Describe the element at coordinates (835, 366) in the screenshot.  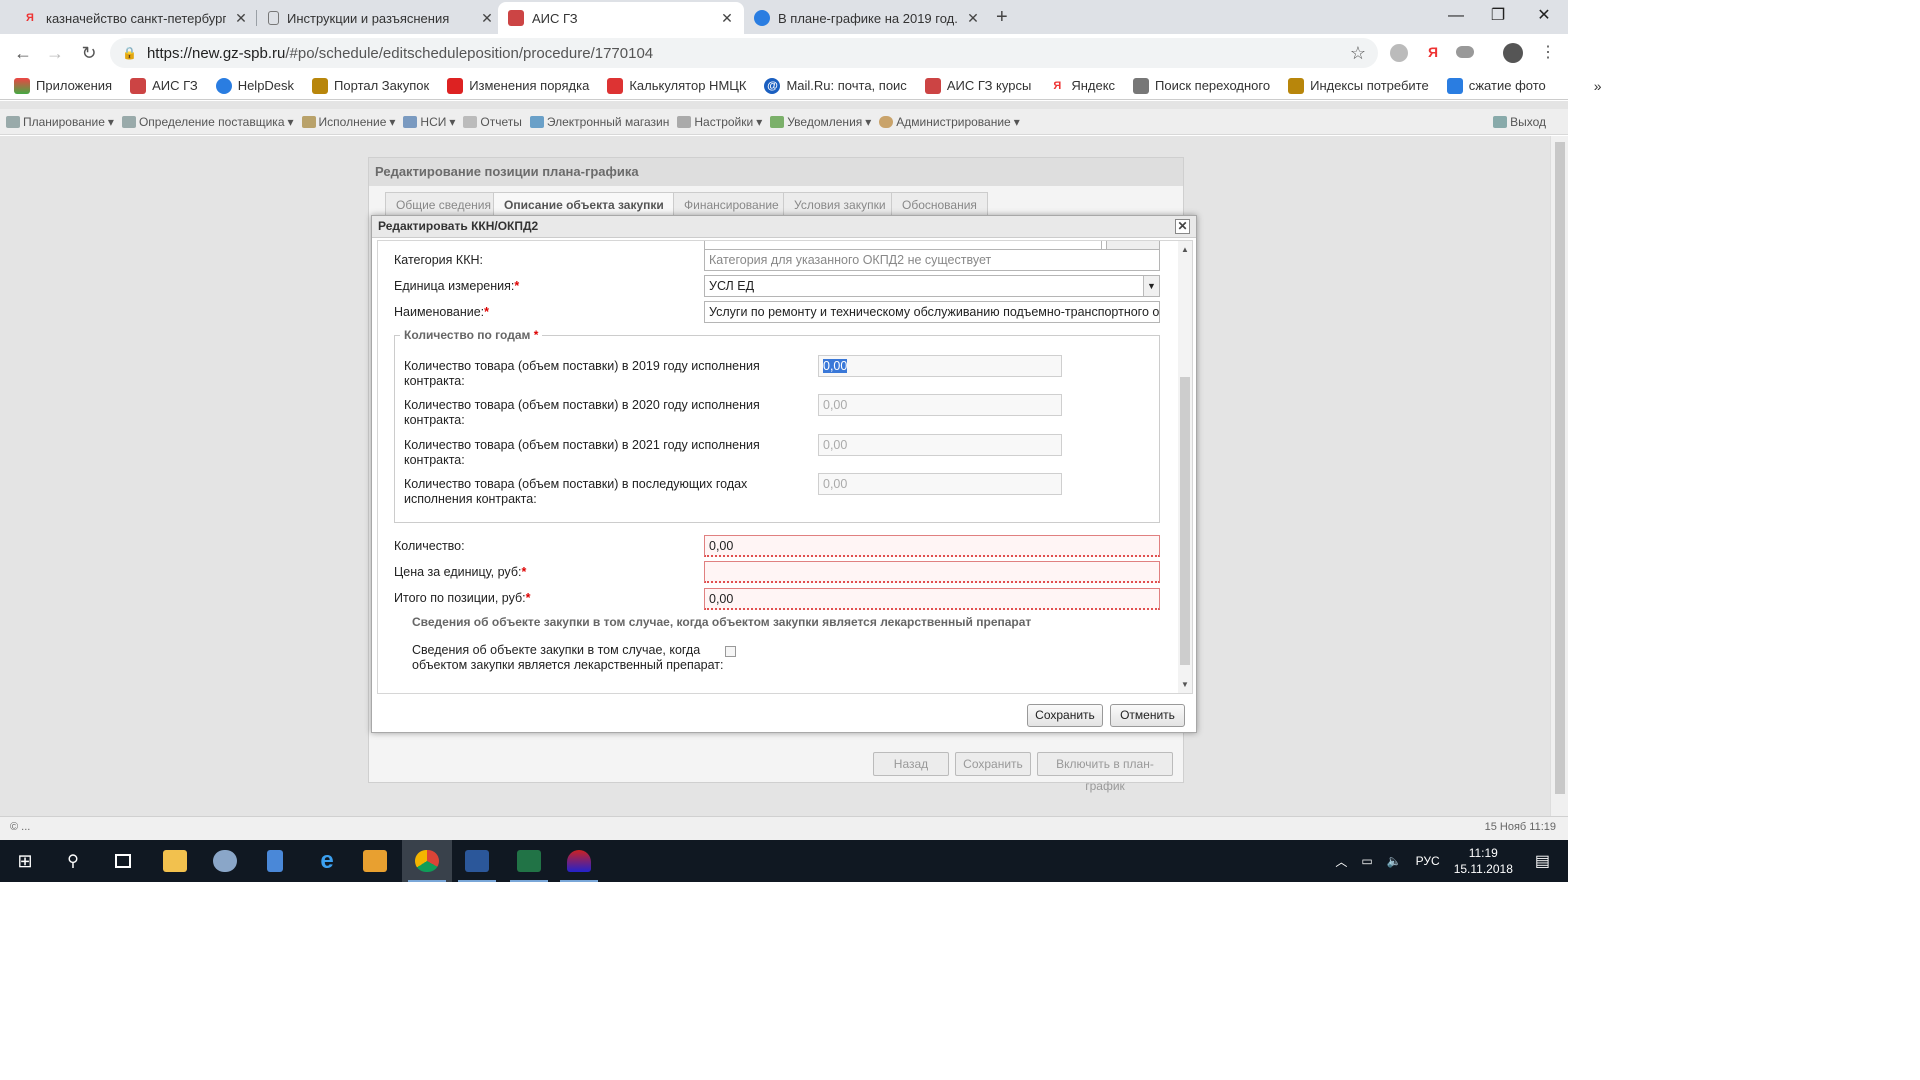
I see `year-2019-value: 0,00` at that location.